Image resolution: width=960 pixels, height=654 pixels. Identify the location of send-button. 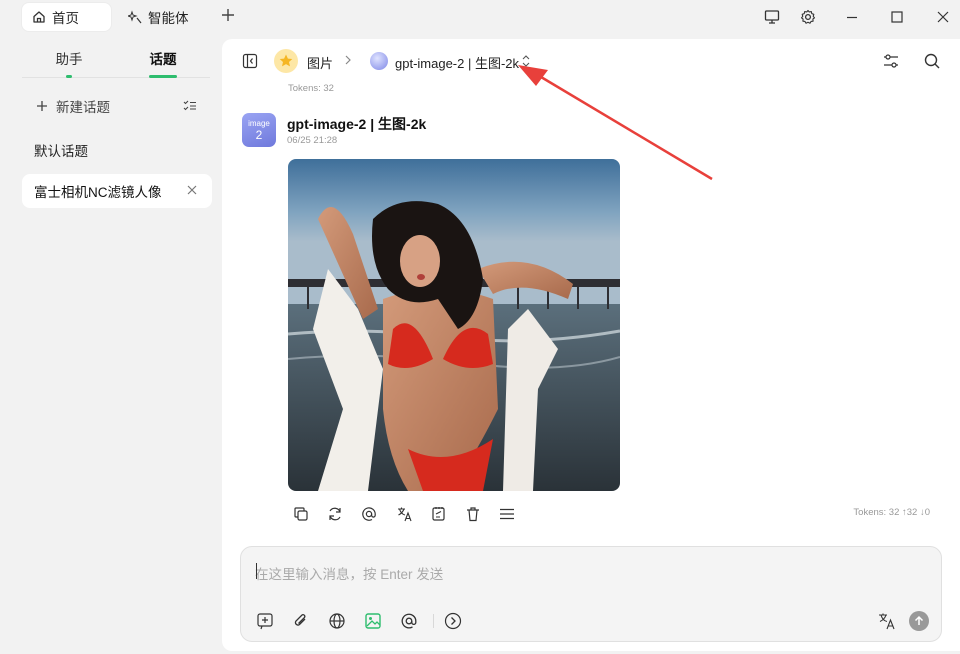
(919, 621).